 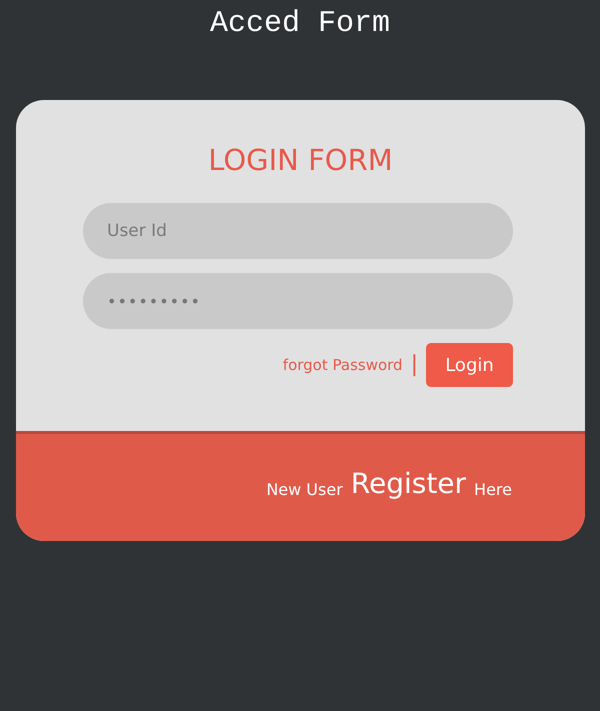 I want to click on login-button: Login, so click(x=469, y=365).